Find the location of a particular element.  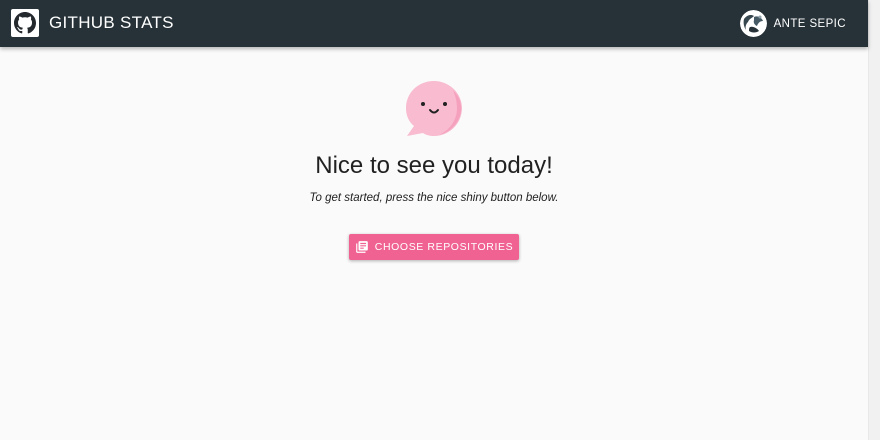

choose-repositories-label: CHOOSE REPOSITORIES is located at coordinates (444, 247).